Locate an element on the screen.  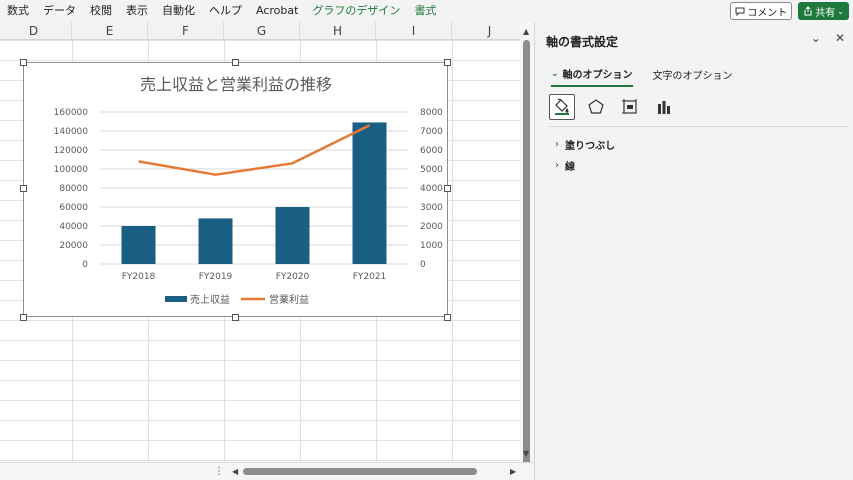
ribbon-actions: コメント 共有 ⌄ is located at coordinates (789, 11).